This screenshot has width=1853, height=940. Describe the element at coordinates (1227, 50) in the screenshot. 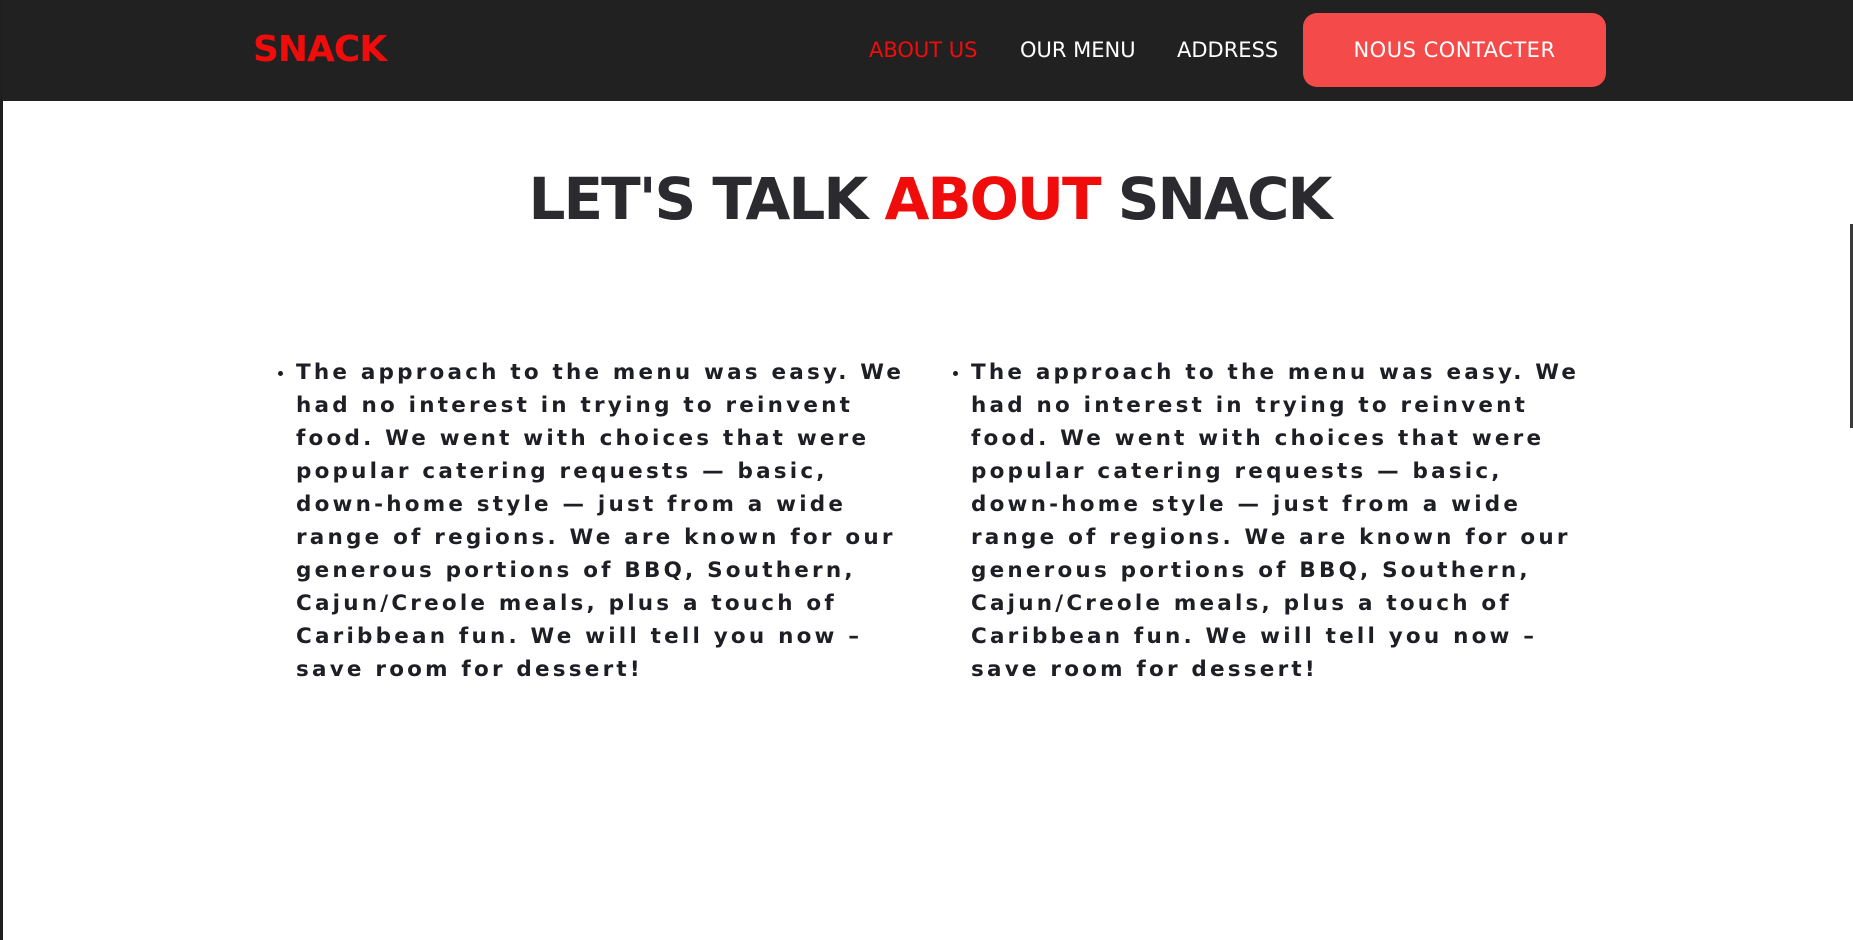

I see `nav-link-address: ADDRESS` at that location.